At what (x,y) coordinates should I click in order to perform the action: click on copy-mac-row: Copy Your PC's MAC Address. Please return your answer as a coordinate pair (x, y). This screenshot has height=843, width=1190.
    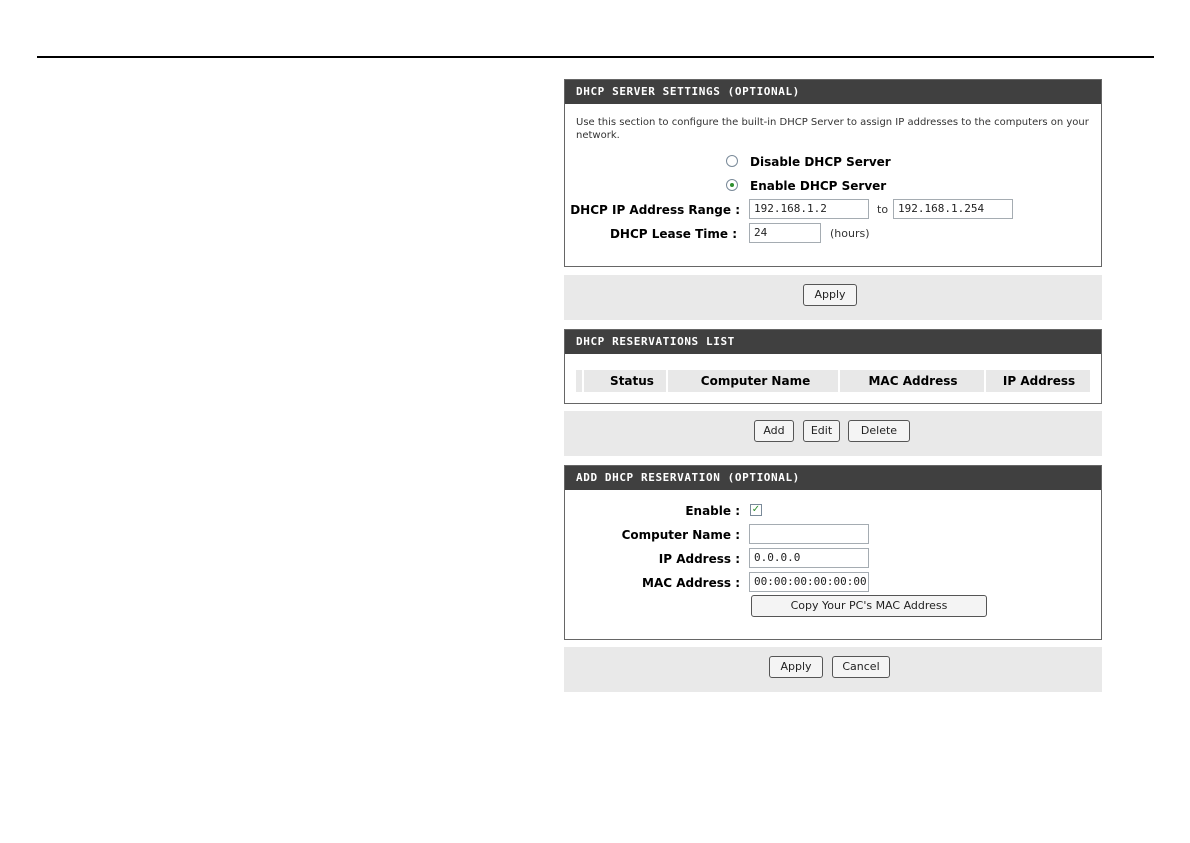
    Looking at the image, I should click on (833, 607).